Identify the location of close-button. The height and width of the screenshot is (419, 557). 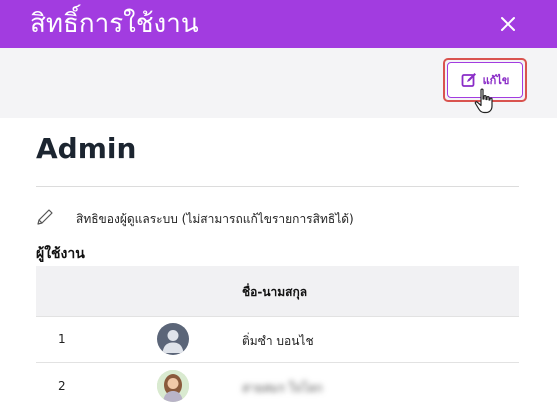
(508, 24).